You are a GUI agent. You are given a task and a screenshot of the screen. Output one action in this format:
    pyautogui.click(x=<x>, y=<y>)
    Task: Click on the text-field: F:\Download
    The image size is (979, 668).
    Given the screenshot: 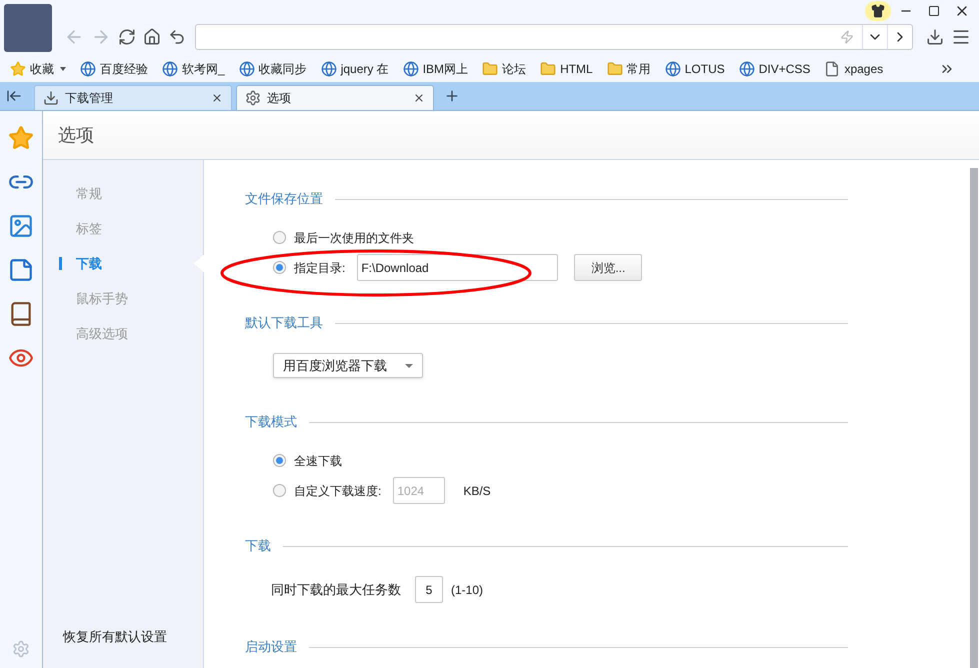 What is the action you would take?
    pyautogui.click(x=457, y=267)
    